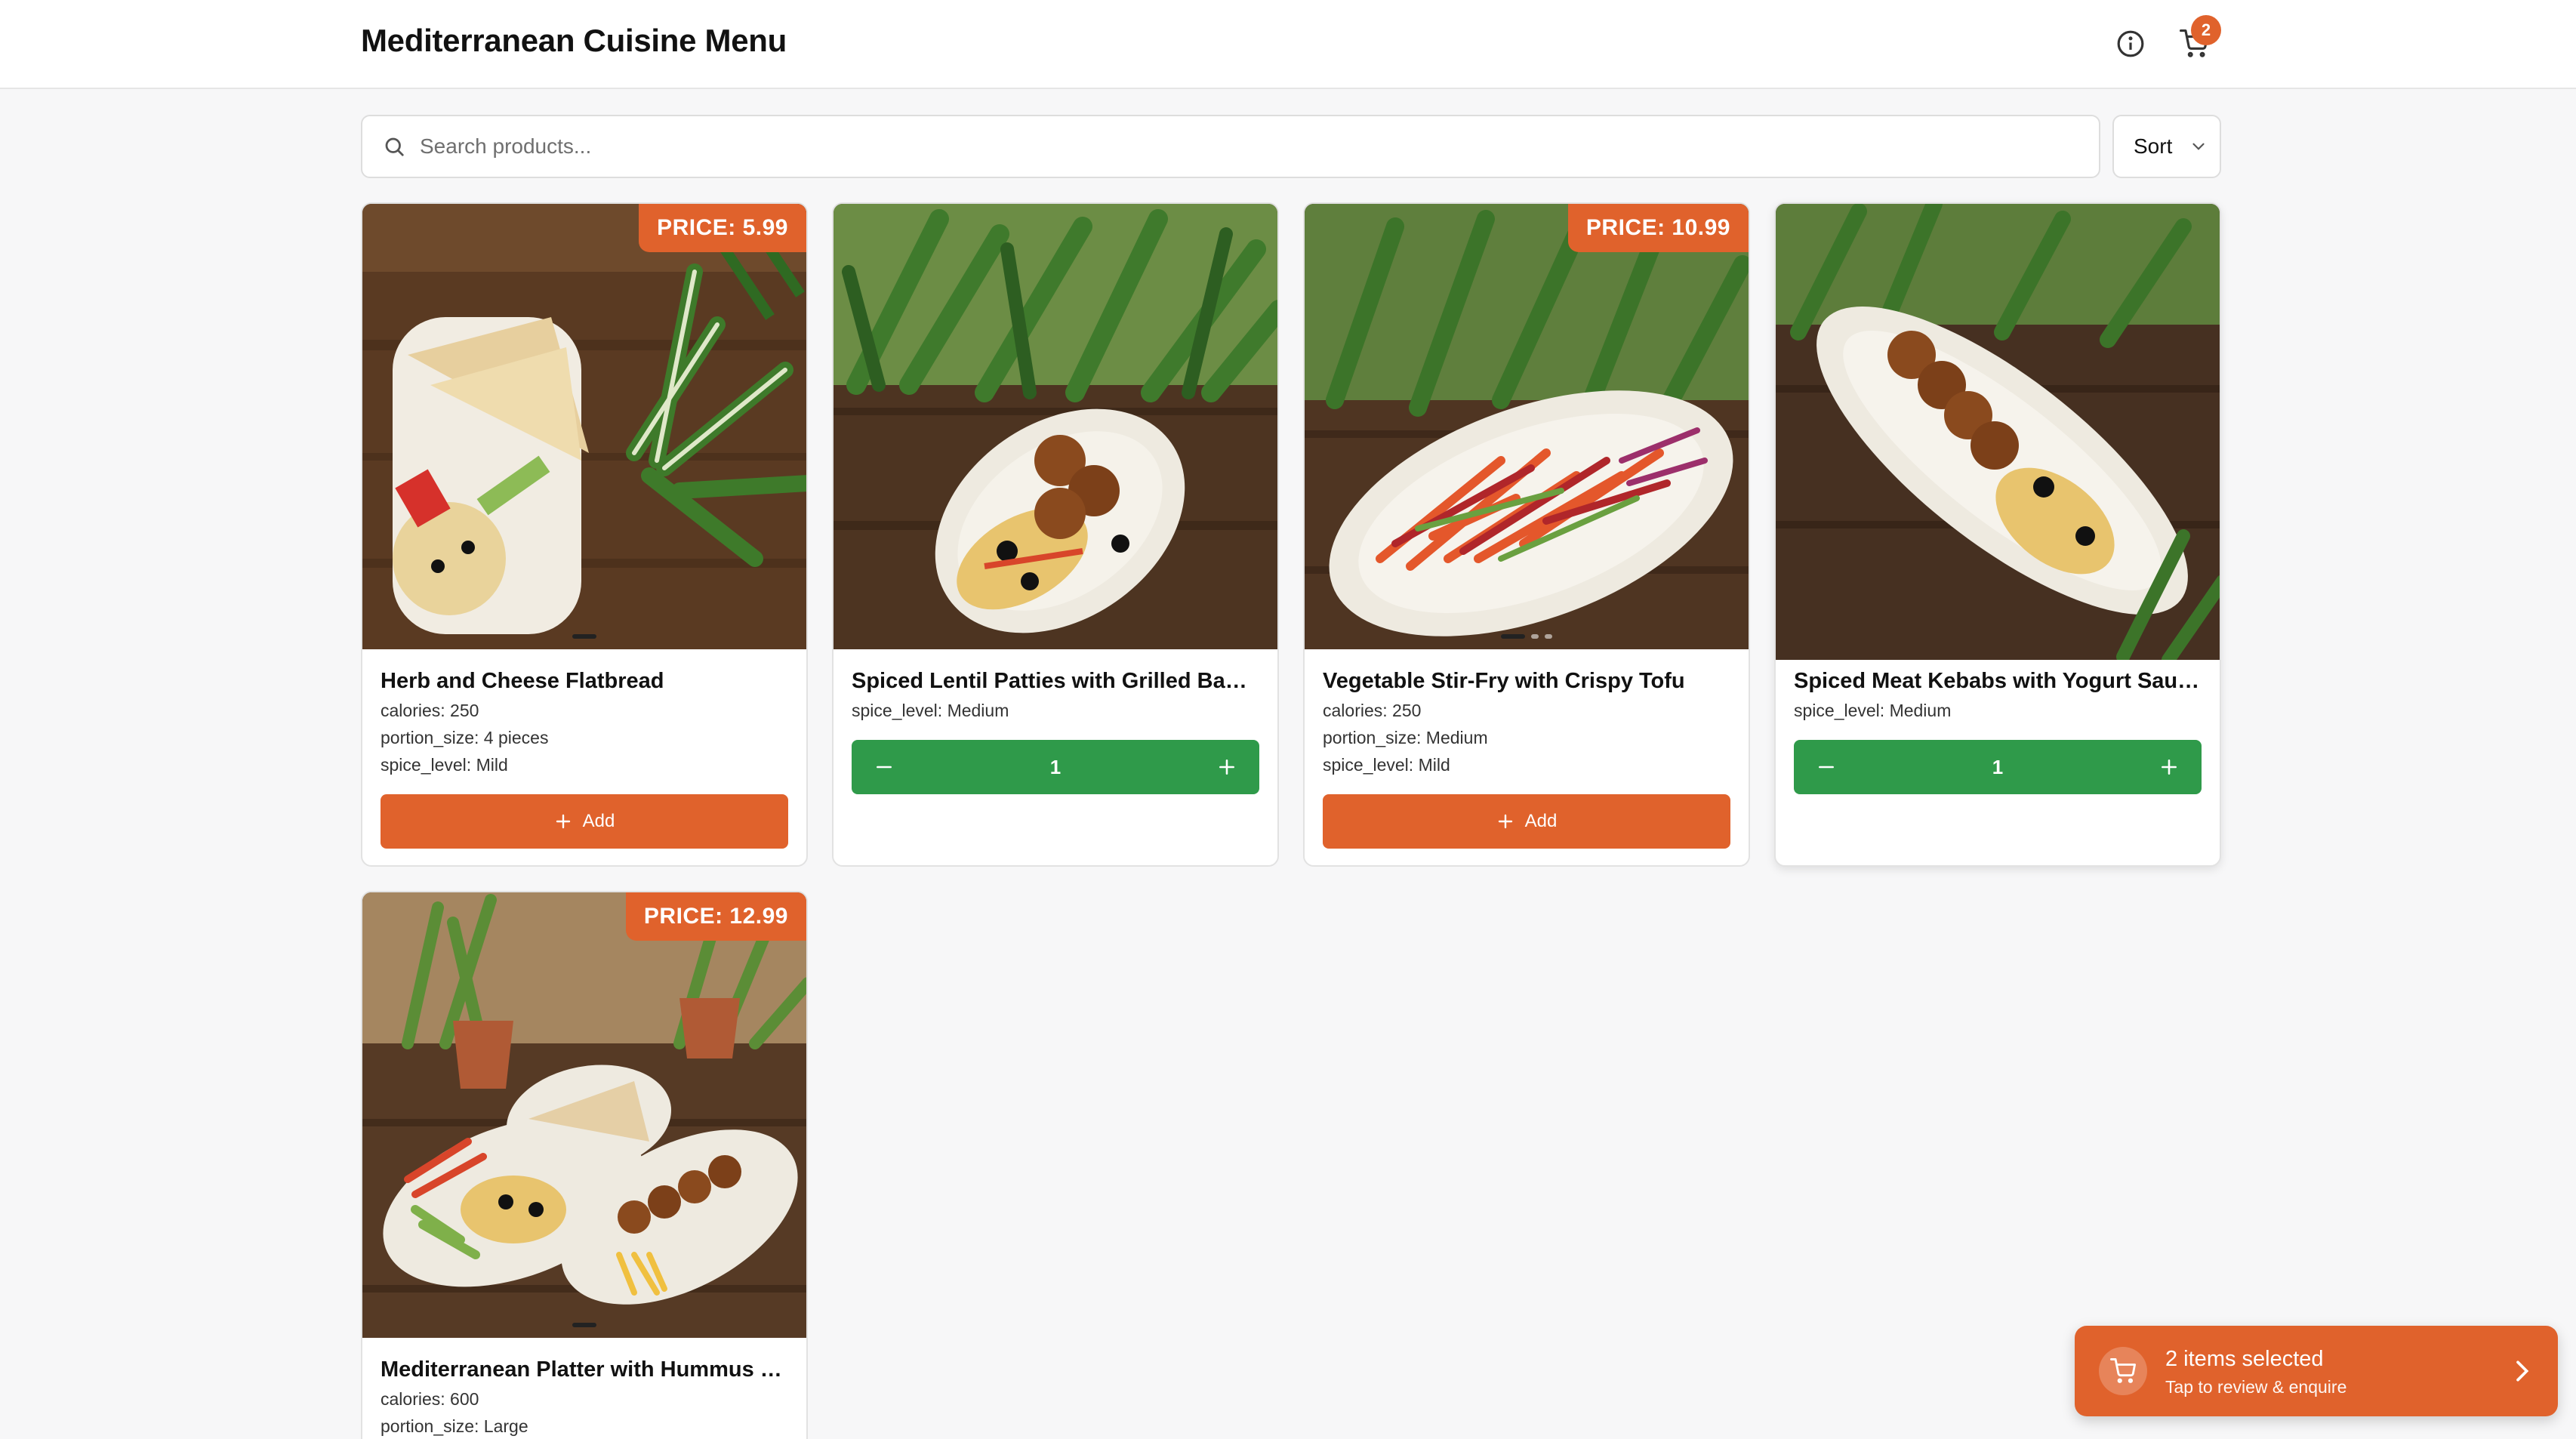 The width and height of the screenshot is (2576, 1439). Describe the element at coordinates (522, 681) in the screenshot. I see `product-name: Herb and Cheese Flatbread` at that location.